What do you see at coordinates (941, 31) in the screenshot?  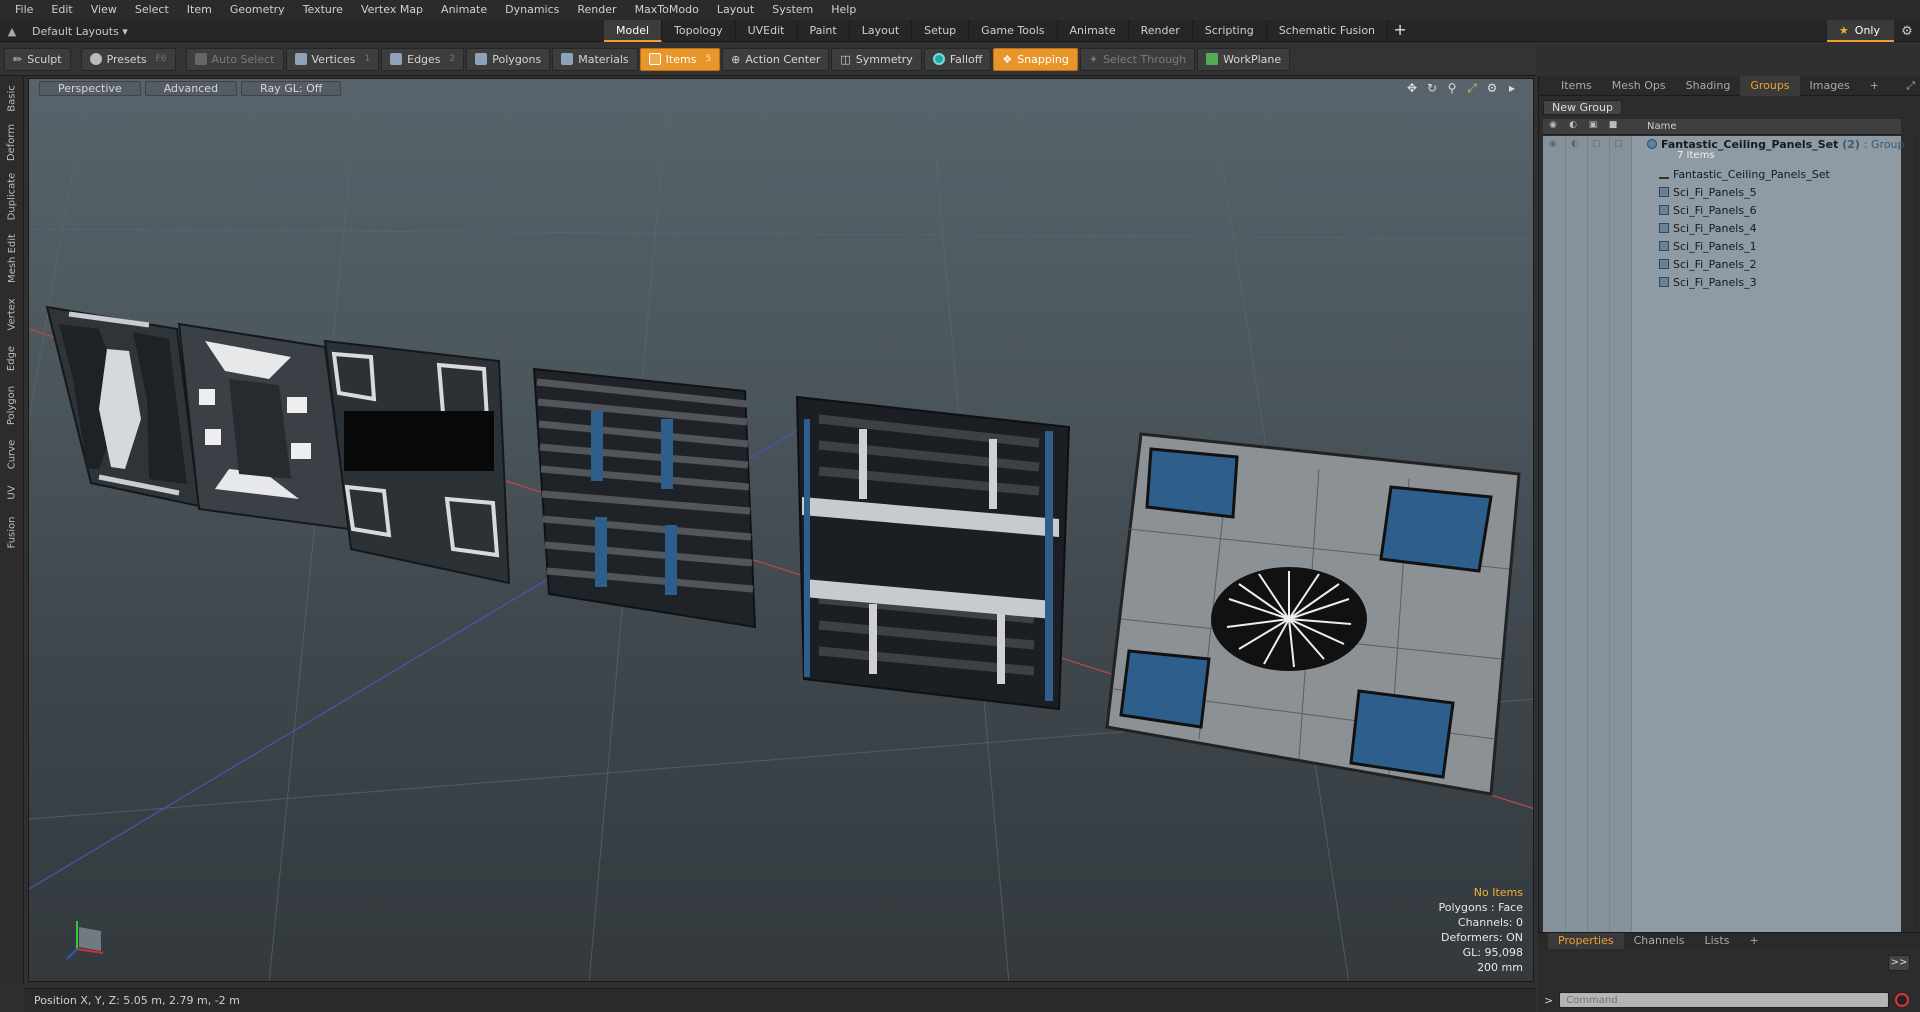 I see `tab-setup: Setup` at bounding box center [941, 31].